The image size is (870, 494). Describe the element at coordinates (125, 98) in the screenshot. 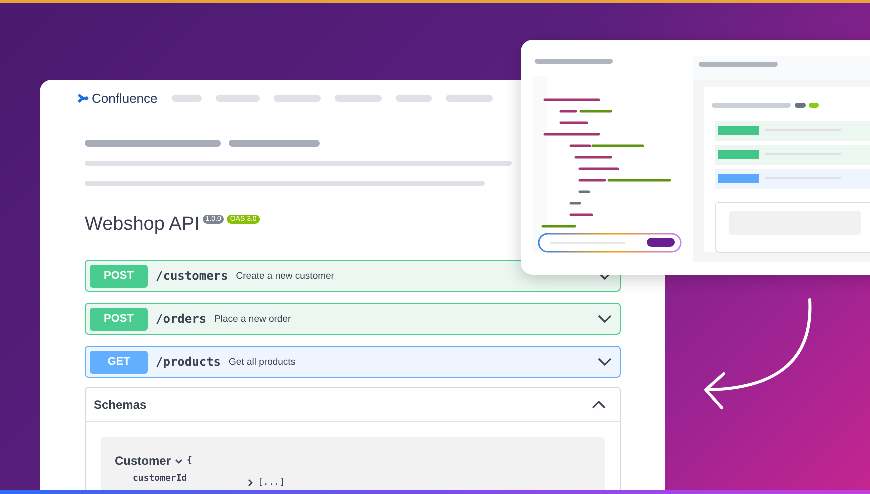

I see `product-name: Confluence` at that location.